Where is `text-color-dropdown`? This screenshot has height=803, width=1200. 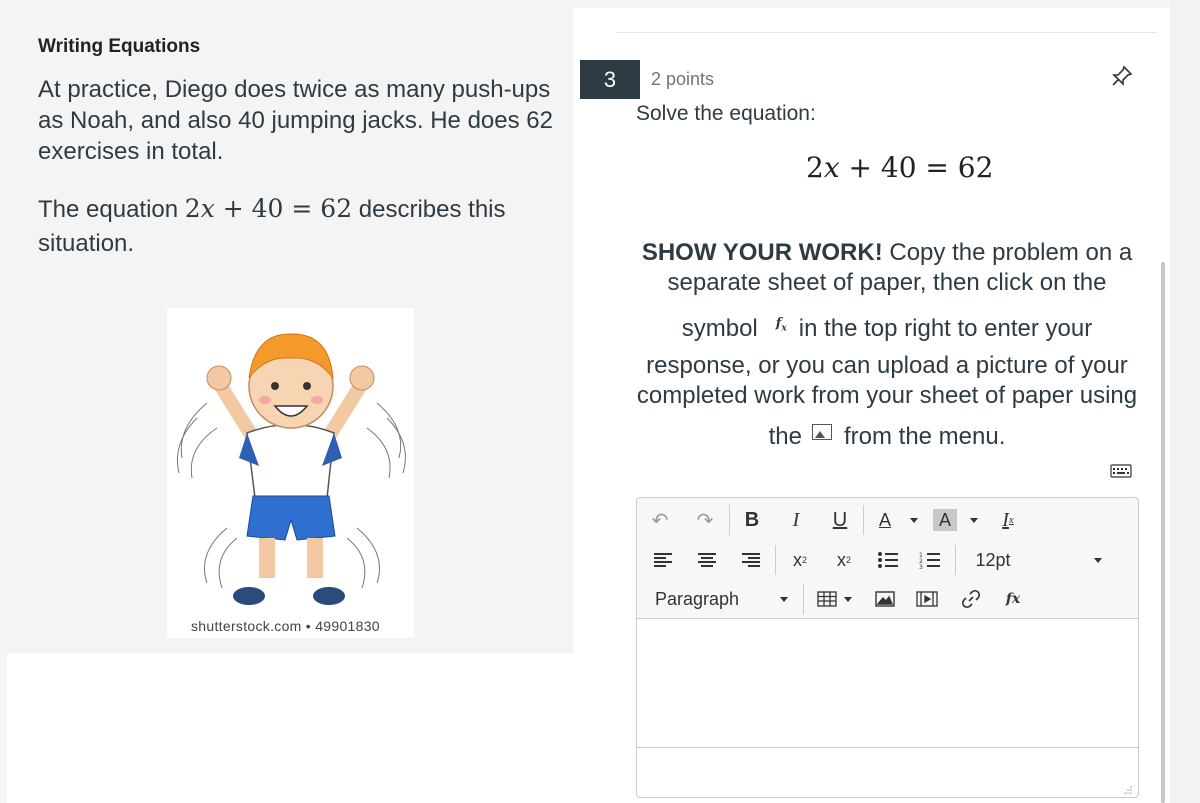
text-color-dropdown is located at coordinates (914, 520).